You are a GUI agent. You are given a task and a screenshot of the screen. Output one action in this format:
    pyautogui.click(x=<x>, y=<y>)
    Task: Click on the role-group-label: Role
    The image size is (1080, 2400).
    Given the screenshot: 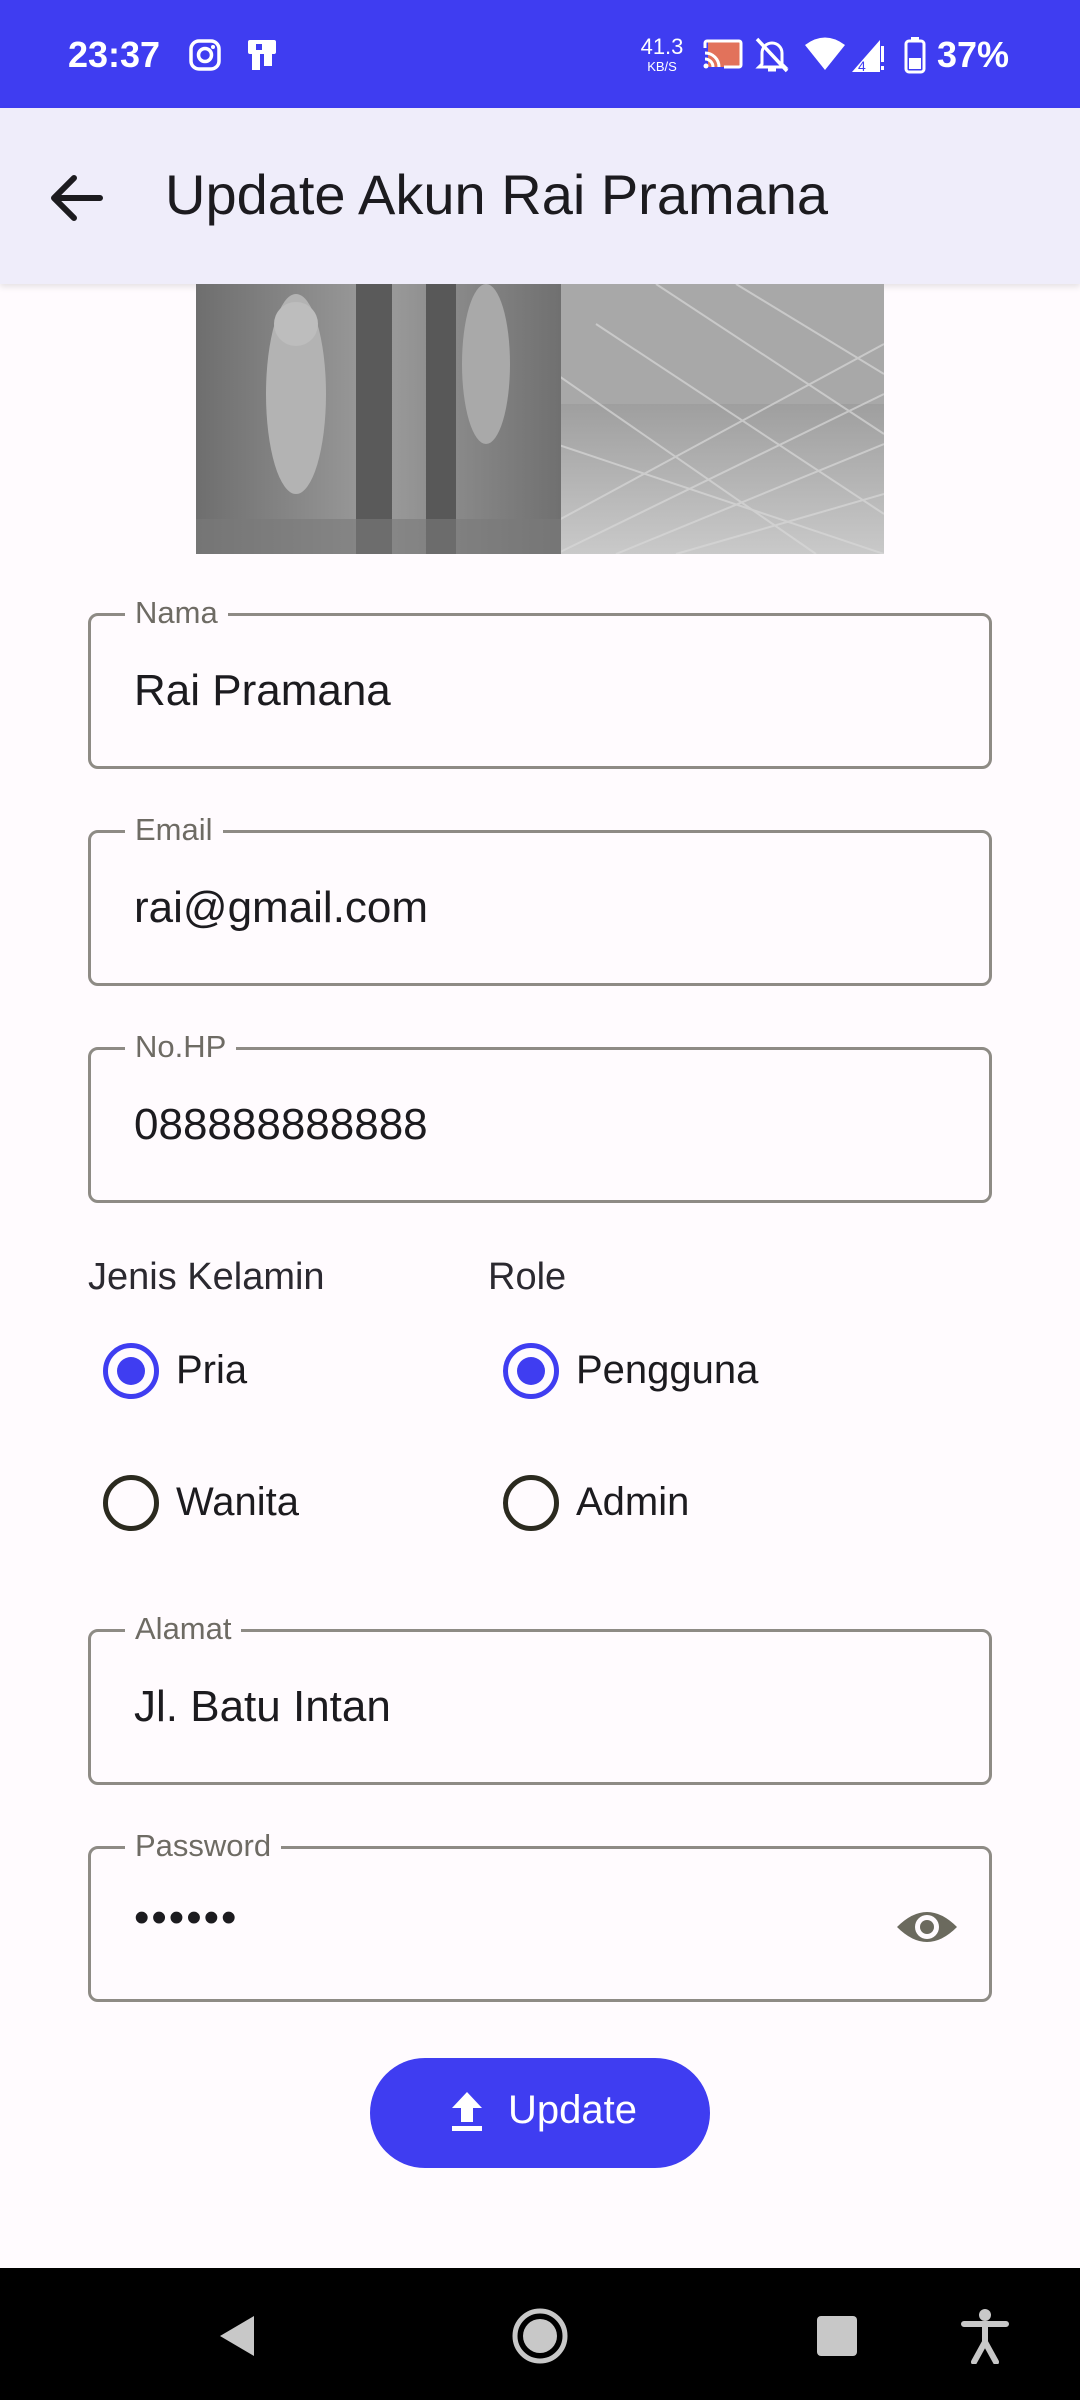 What is the action you would take?
    pyautogui.click(x=527, y=1277)
    